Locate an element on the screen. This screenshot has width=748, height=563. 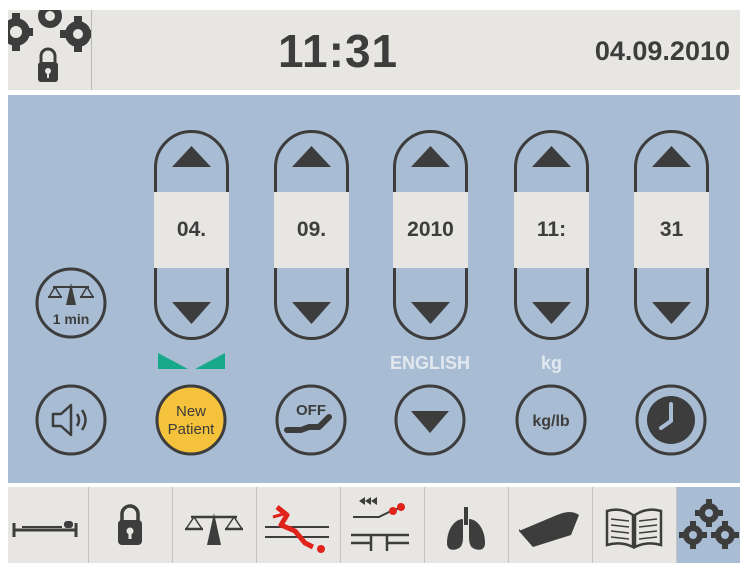
hour-value: 11: is located at coordinates (551, 230).